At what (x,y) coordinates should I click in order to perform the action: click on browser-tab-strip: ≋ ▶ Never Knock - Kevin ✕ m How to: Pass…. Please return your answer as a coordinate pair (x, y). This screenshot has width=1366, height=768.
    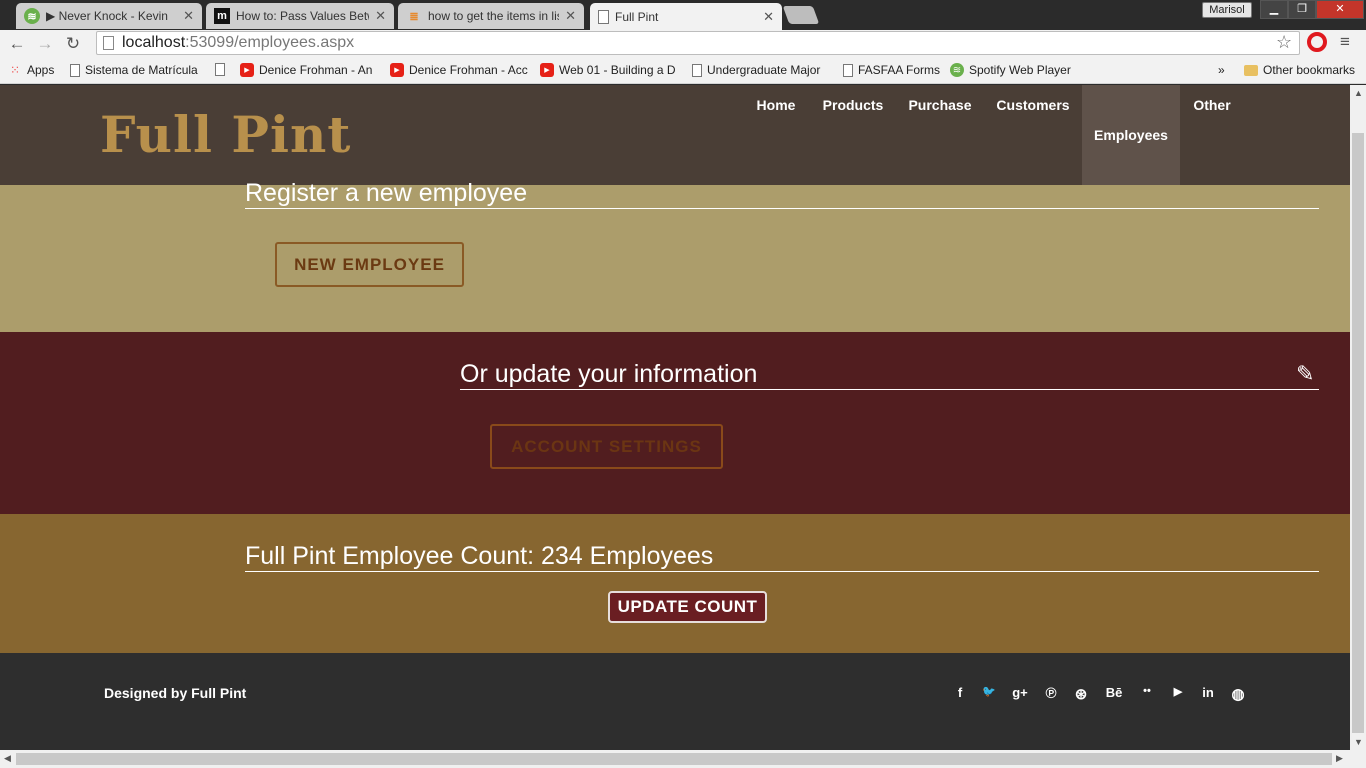
    Looking at the image, I should click on (683, 15).